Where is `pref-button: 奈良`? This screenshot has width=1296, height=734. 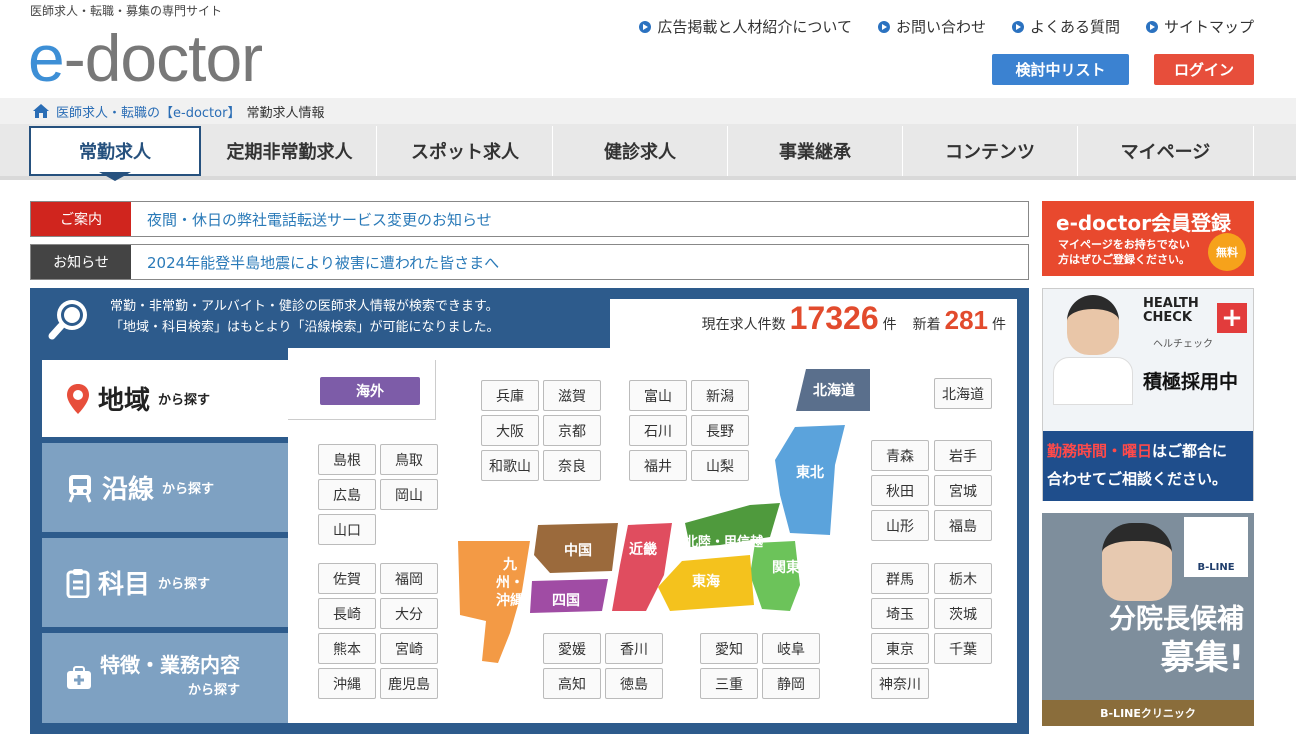 pref-button: 奈良 is located at coordinates (572, 465).